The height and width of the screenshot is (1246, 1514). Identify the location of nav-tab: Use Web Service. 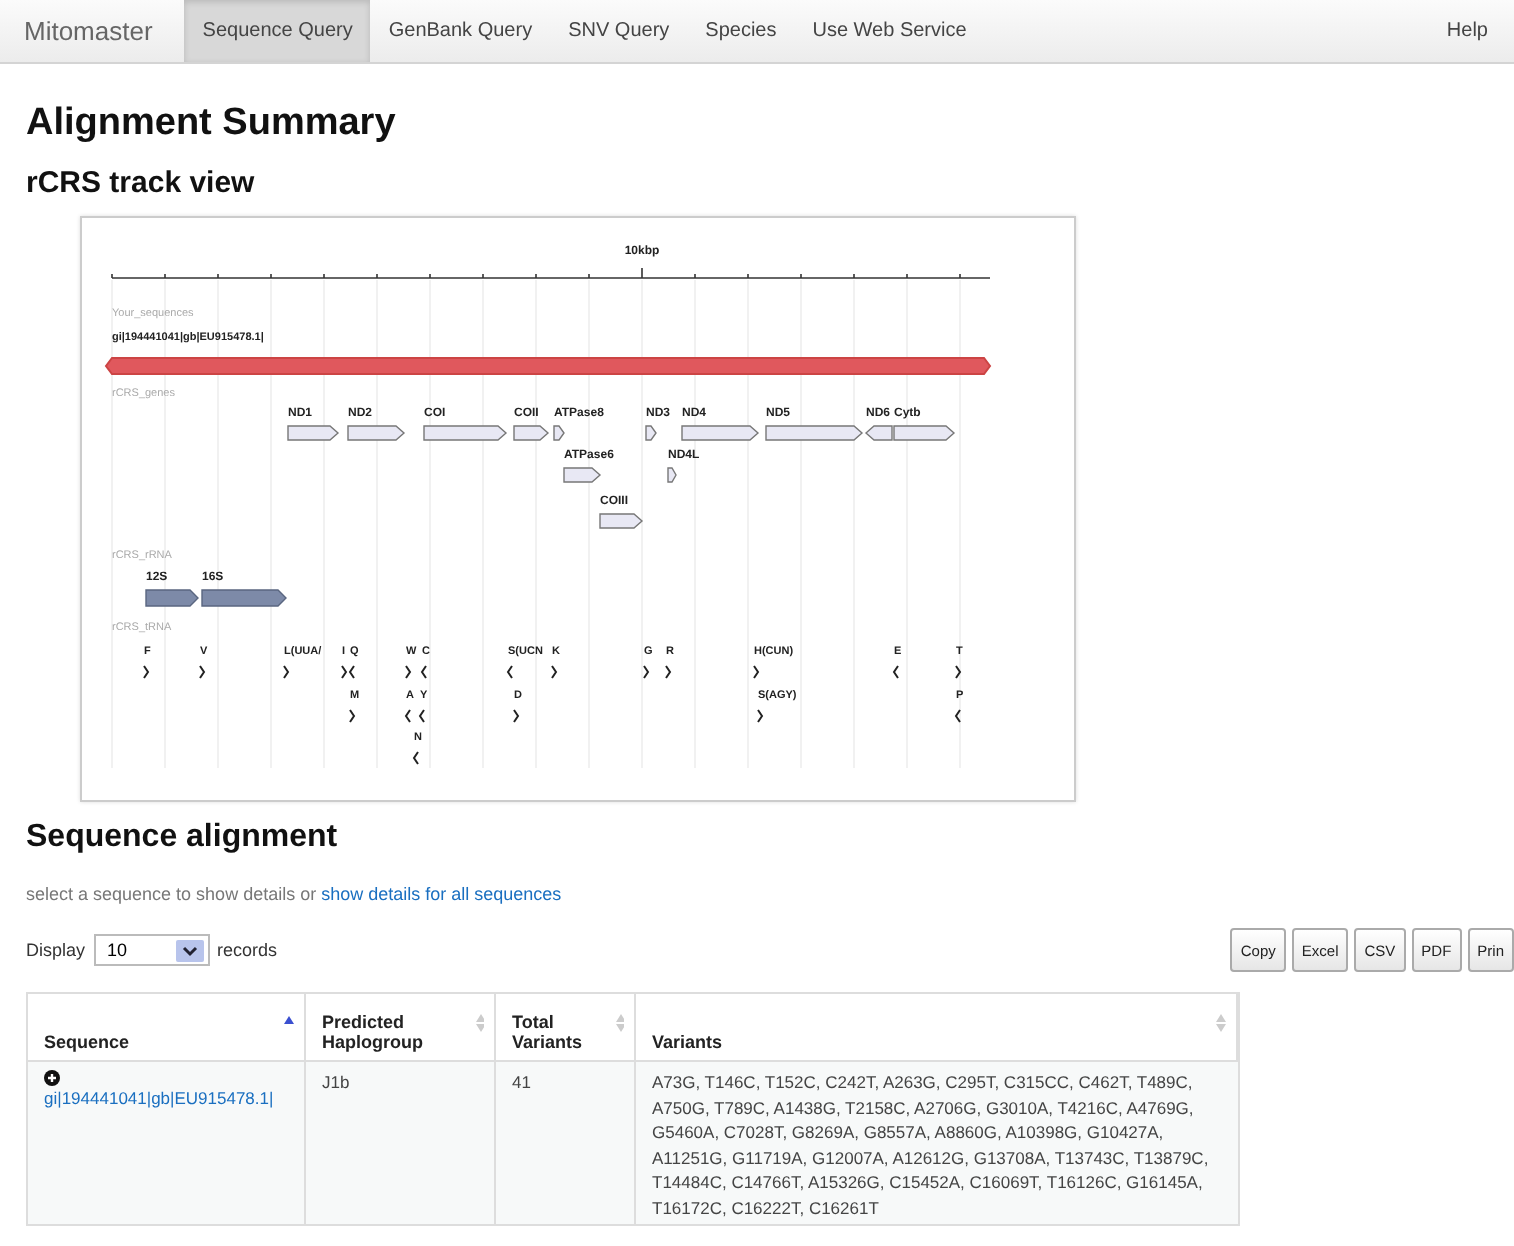
(889, 31).